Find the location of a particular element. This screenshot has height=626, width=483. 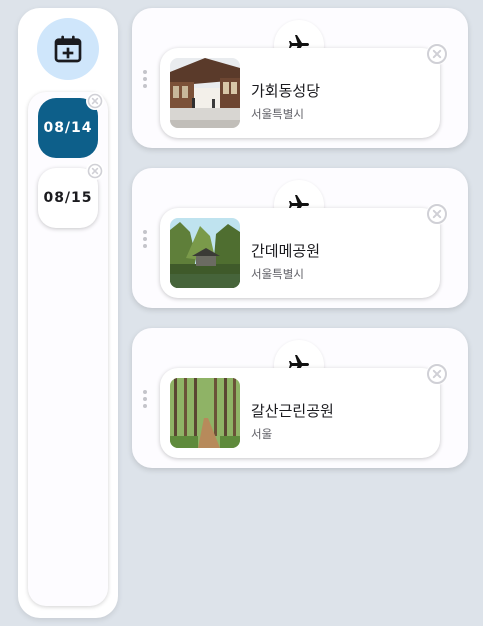

date-chip-label: 08/15 is located at coordinates (68, 198).